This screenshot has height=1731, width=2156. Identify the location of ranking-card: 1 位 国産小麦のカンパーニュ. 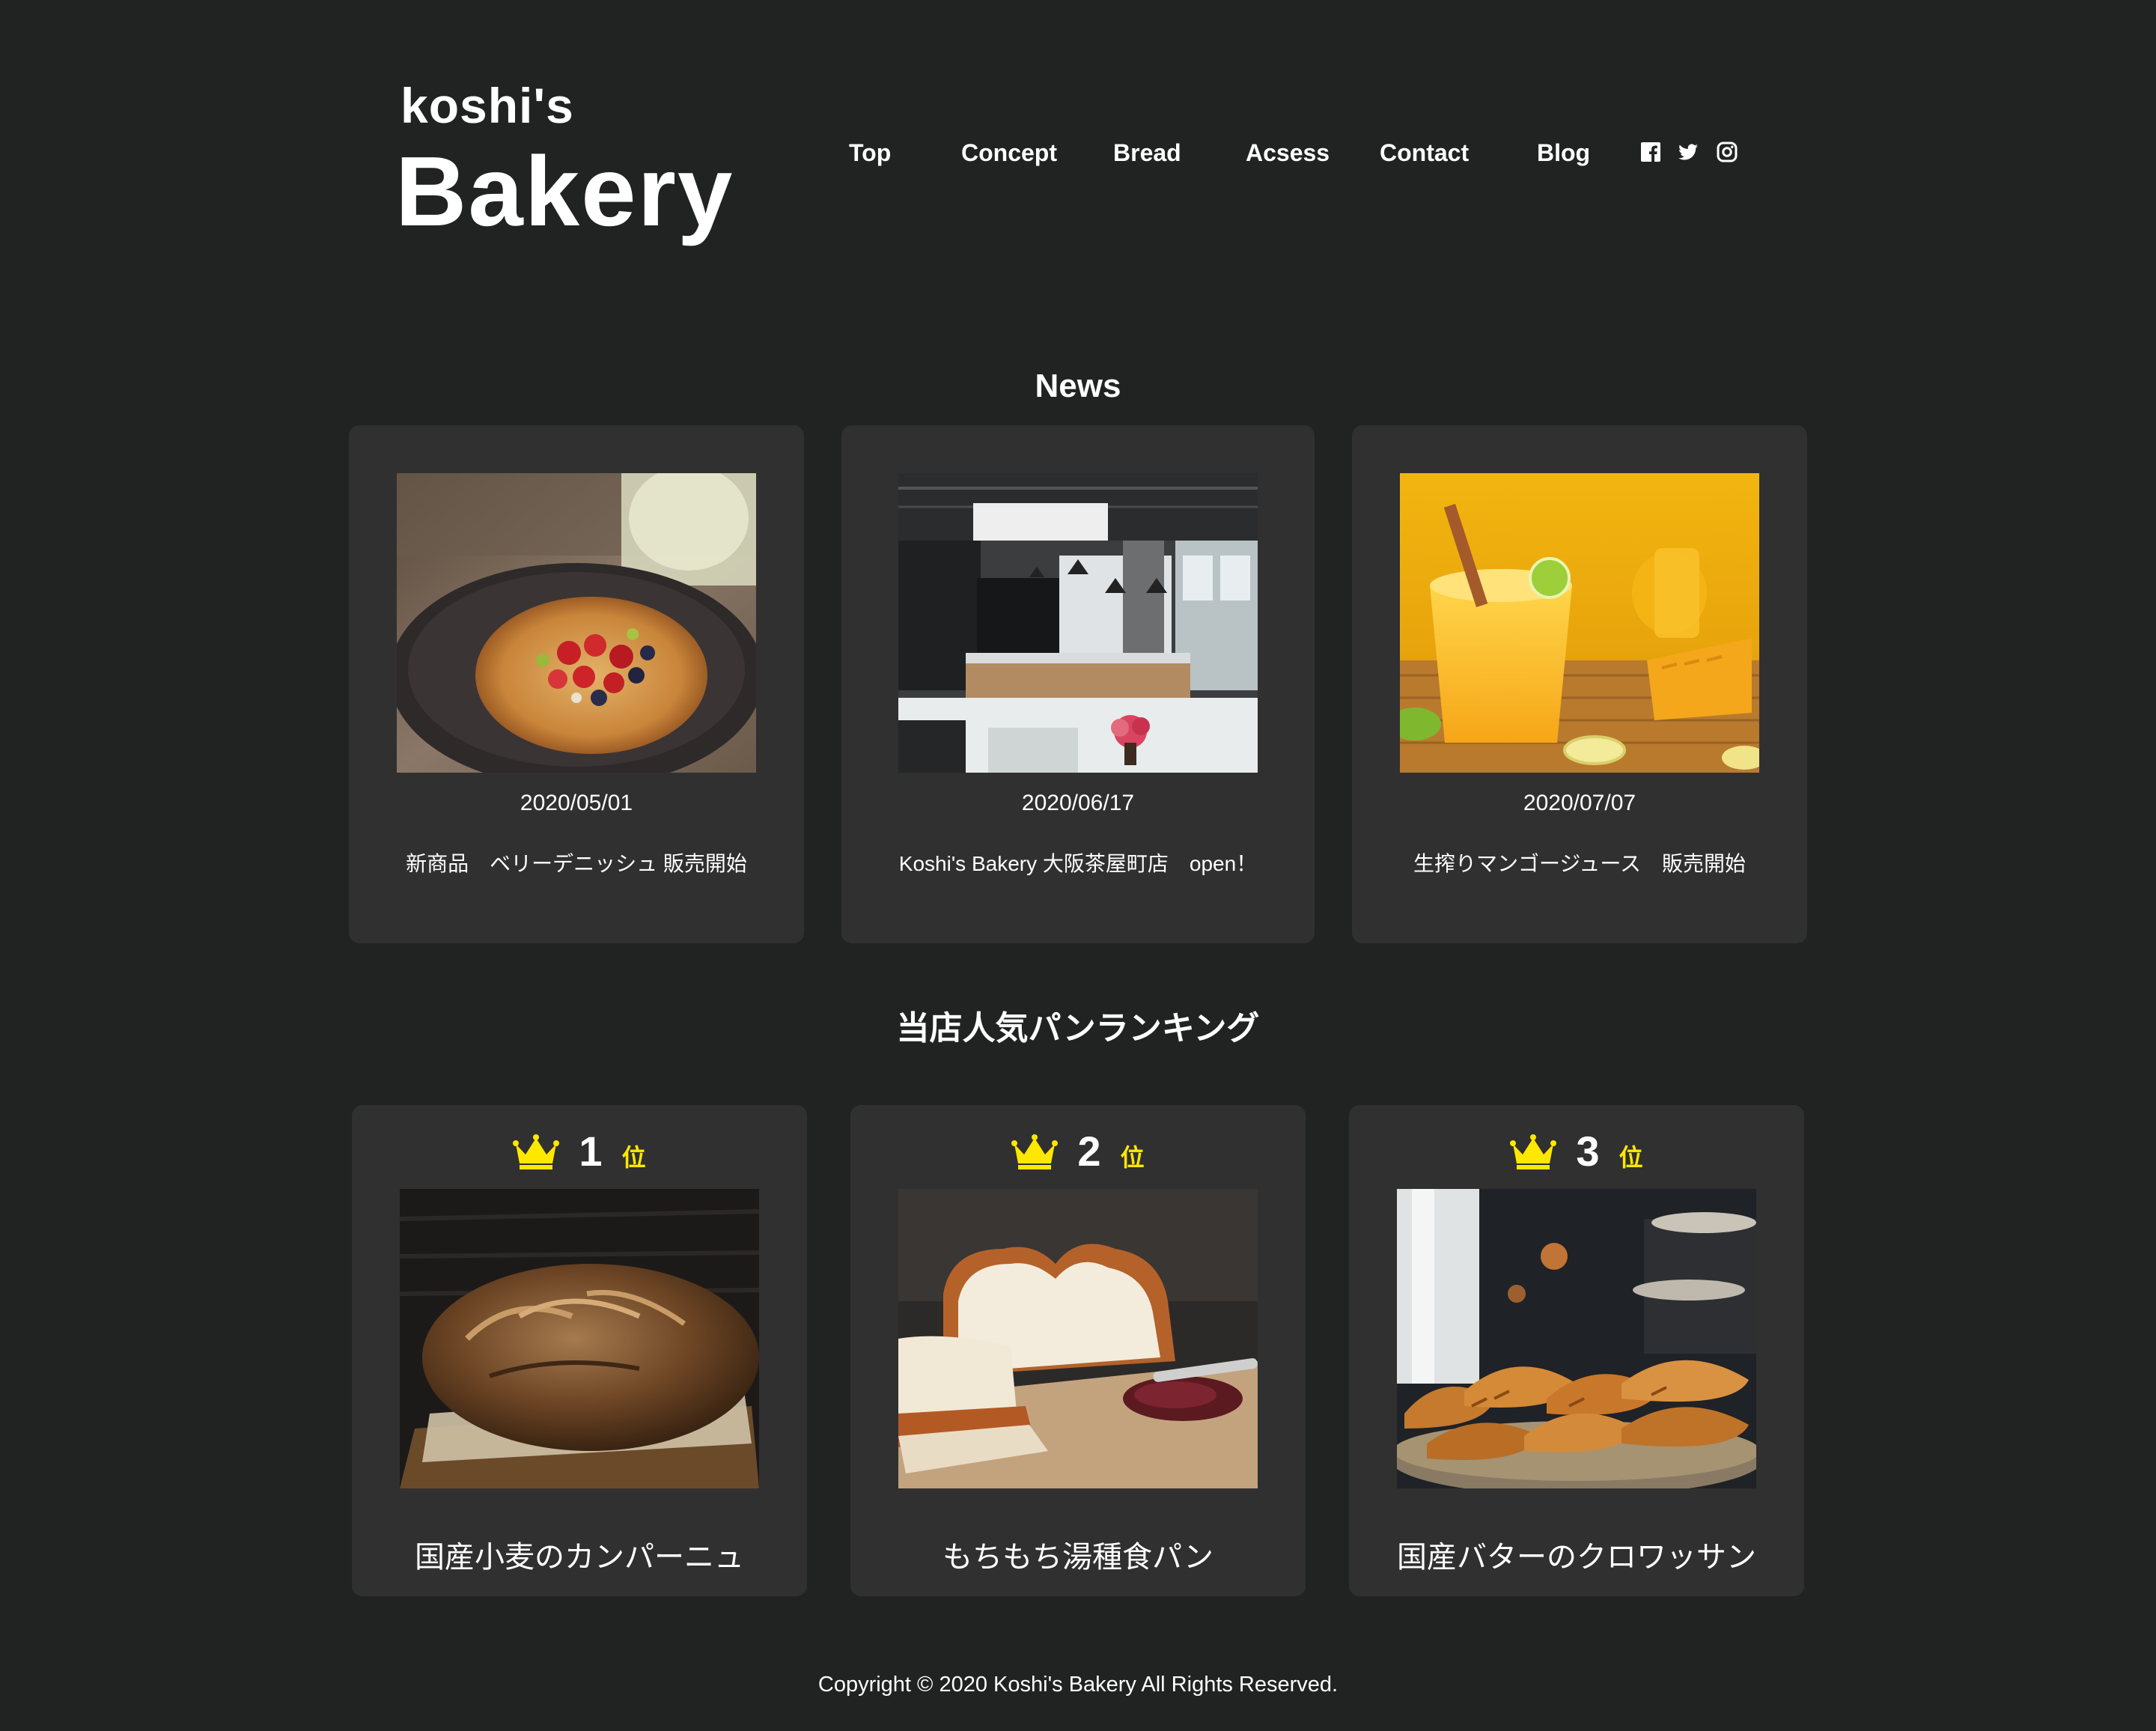
(579, 1350).